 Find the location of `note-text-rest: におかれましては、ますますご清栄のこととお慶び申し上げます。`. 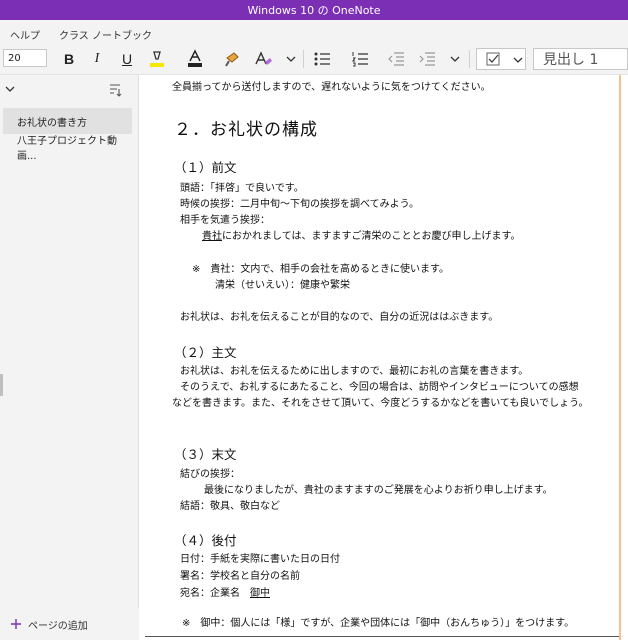

note-text-rest: におかれましては、ますますご清栄のこととお慶び申し上げます。 is located at coordinates (371, 236).